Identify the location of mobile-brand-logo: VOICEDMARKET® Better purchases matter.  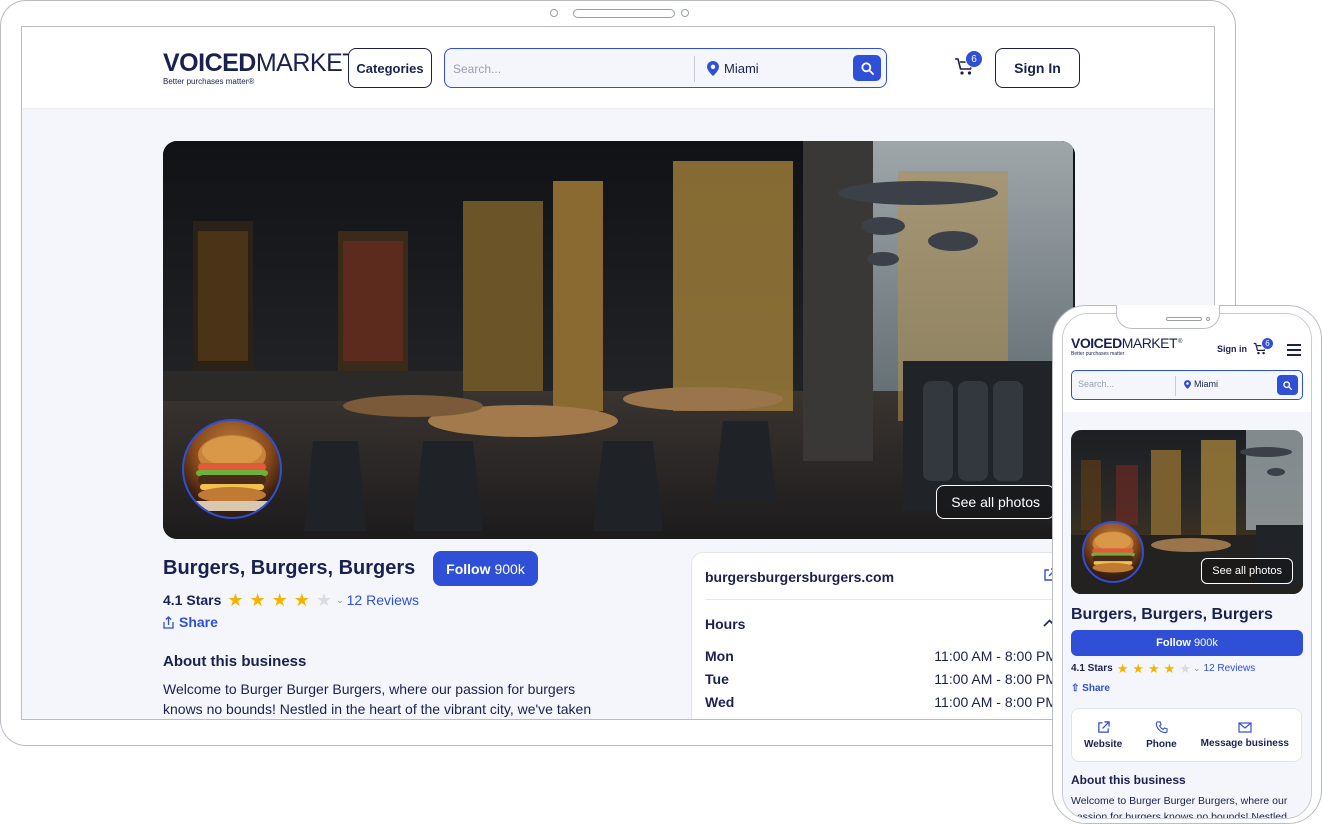
(1126, 346).